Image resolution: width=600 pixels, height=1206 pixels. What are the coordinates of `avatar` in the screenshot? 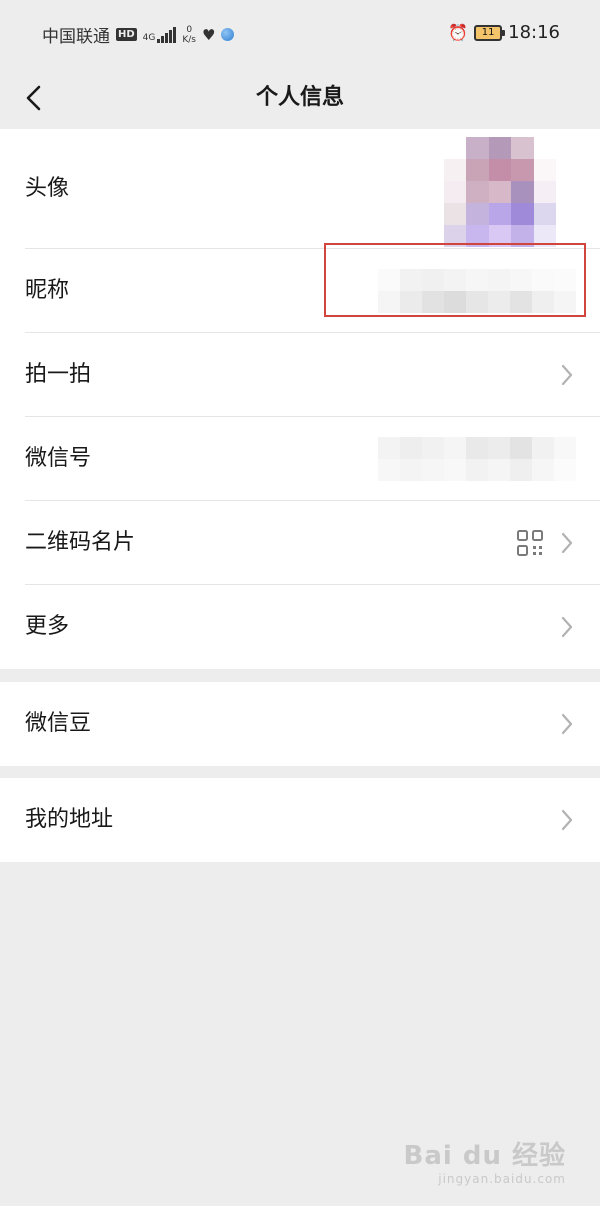 It's located at (500, 192).